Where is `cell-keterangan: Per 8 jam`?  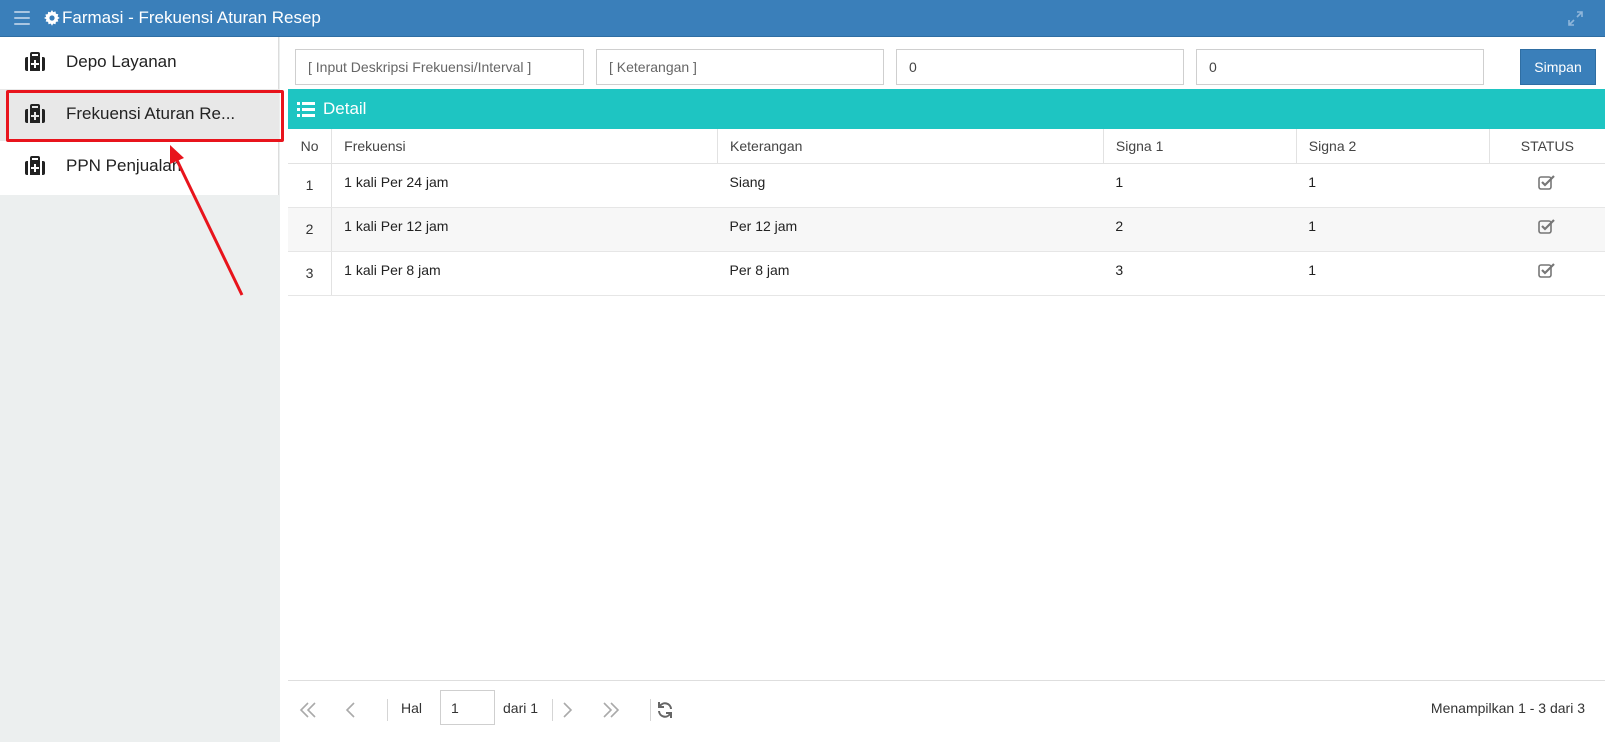
cell-keterangan: Per 8 jam is located at coordinates (910, 273).